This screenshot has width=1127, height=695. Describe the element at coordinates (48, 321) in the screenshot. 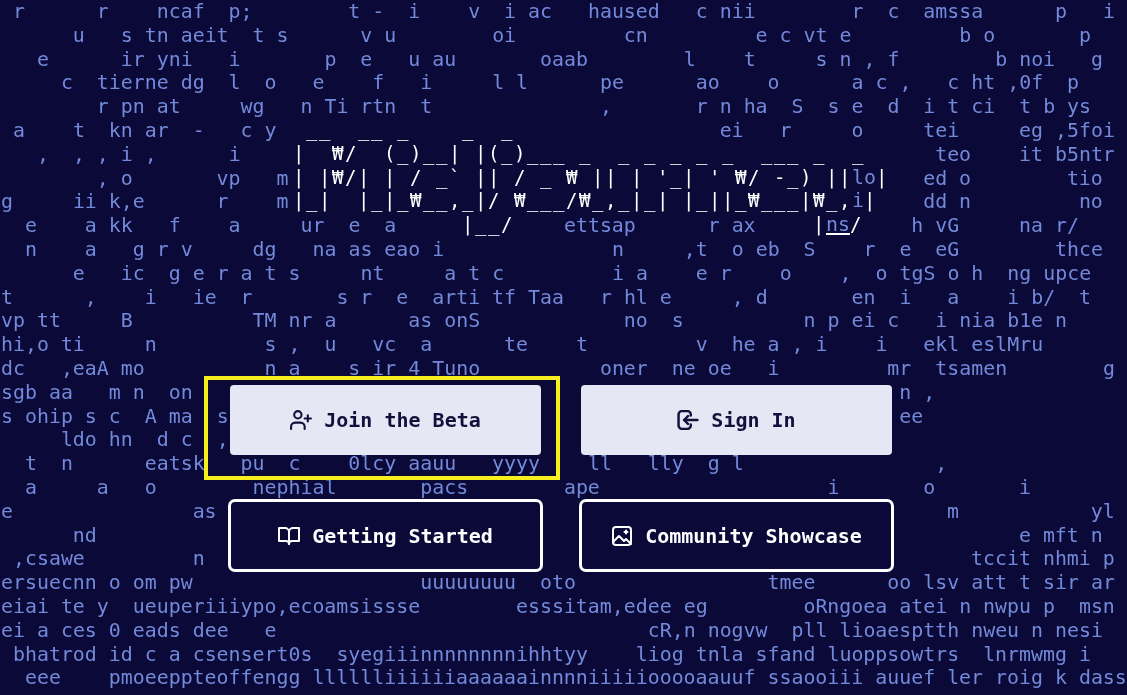

I see `rain-text: tt` at that location.